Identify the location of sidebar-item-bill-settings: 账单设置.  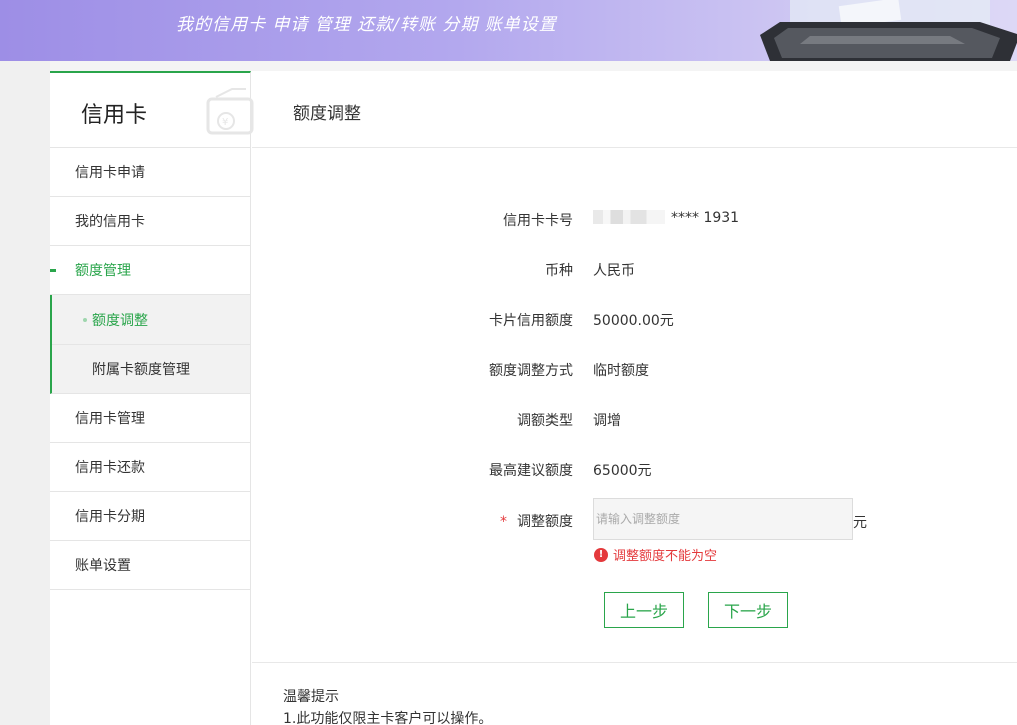
(150, 565).